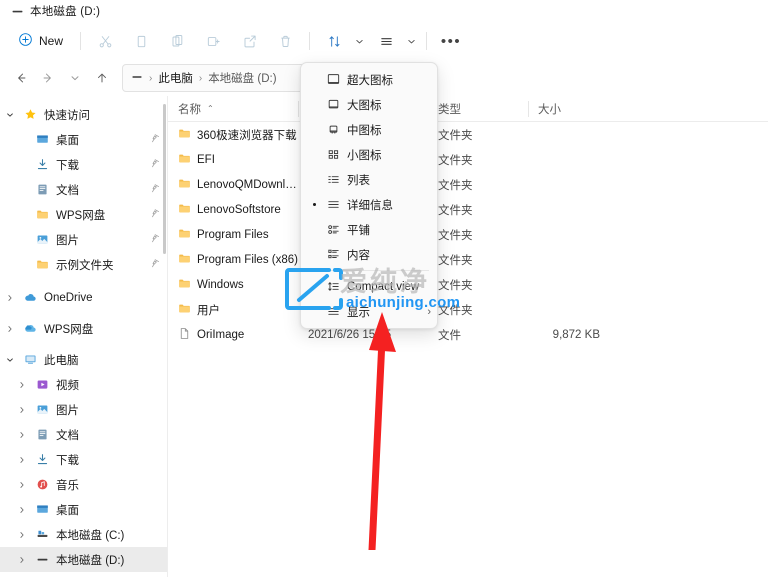  Describe the element at coordinates (67, 510) in the screenshot. I see `sidebar-label: 桌面` at that location.